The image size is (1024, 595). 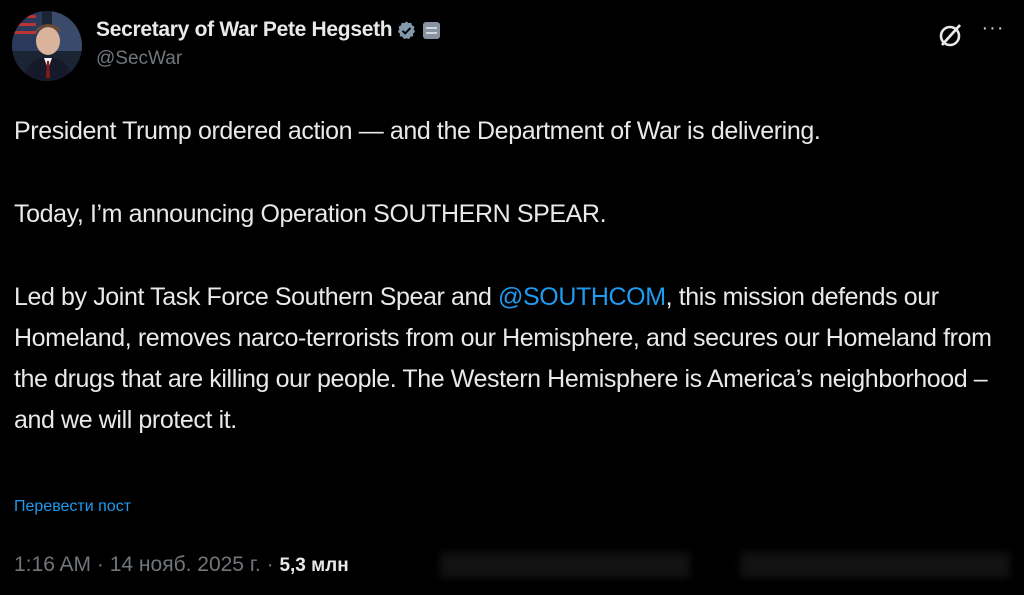 I want to click on author-handle: @SecWar, so click(x=268, y=59).